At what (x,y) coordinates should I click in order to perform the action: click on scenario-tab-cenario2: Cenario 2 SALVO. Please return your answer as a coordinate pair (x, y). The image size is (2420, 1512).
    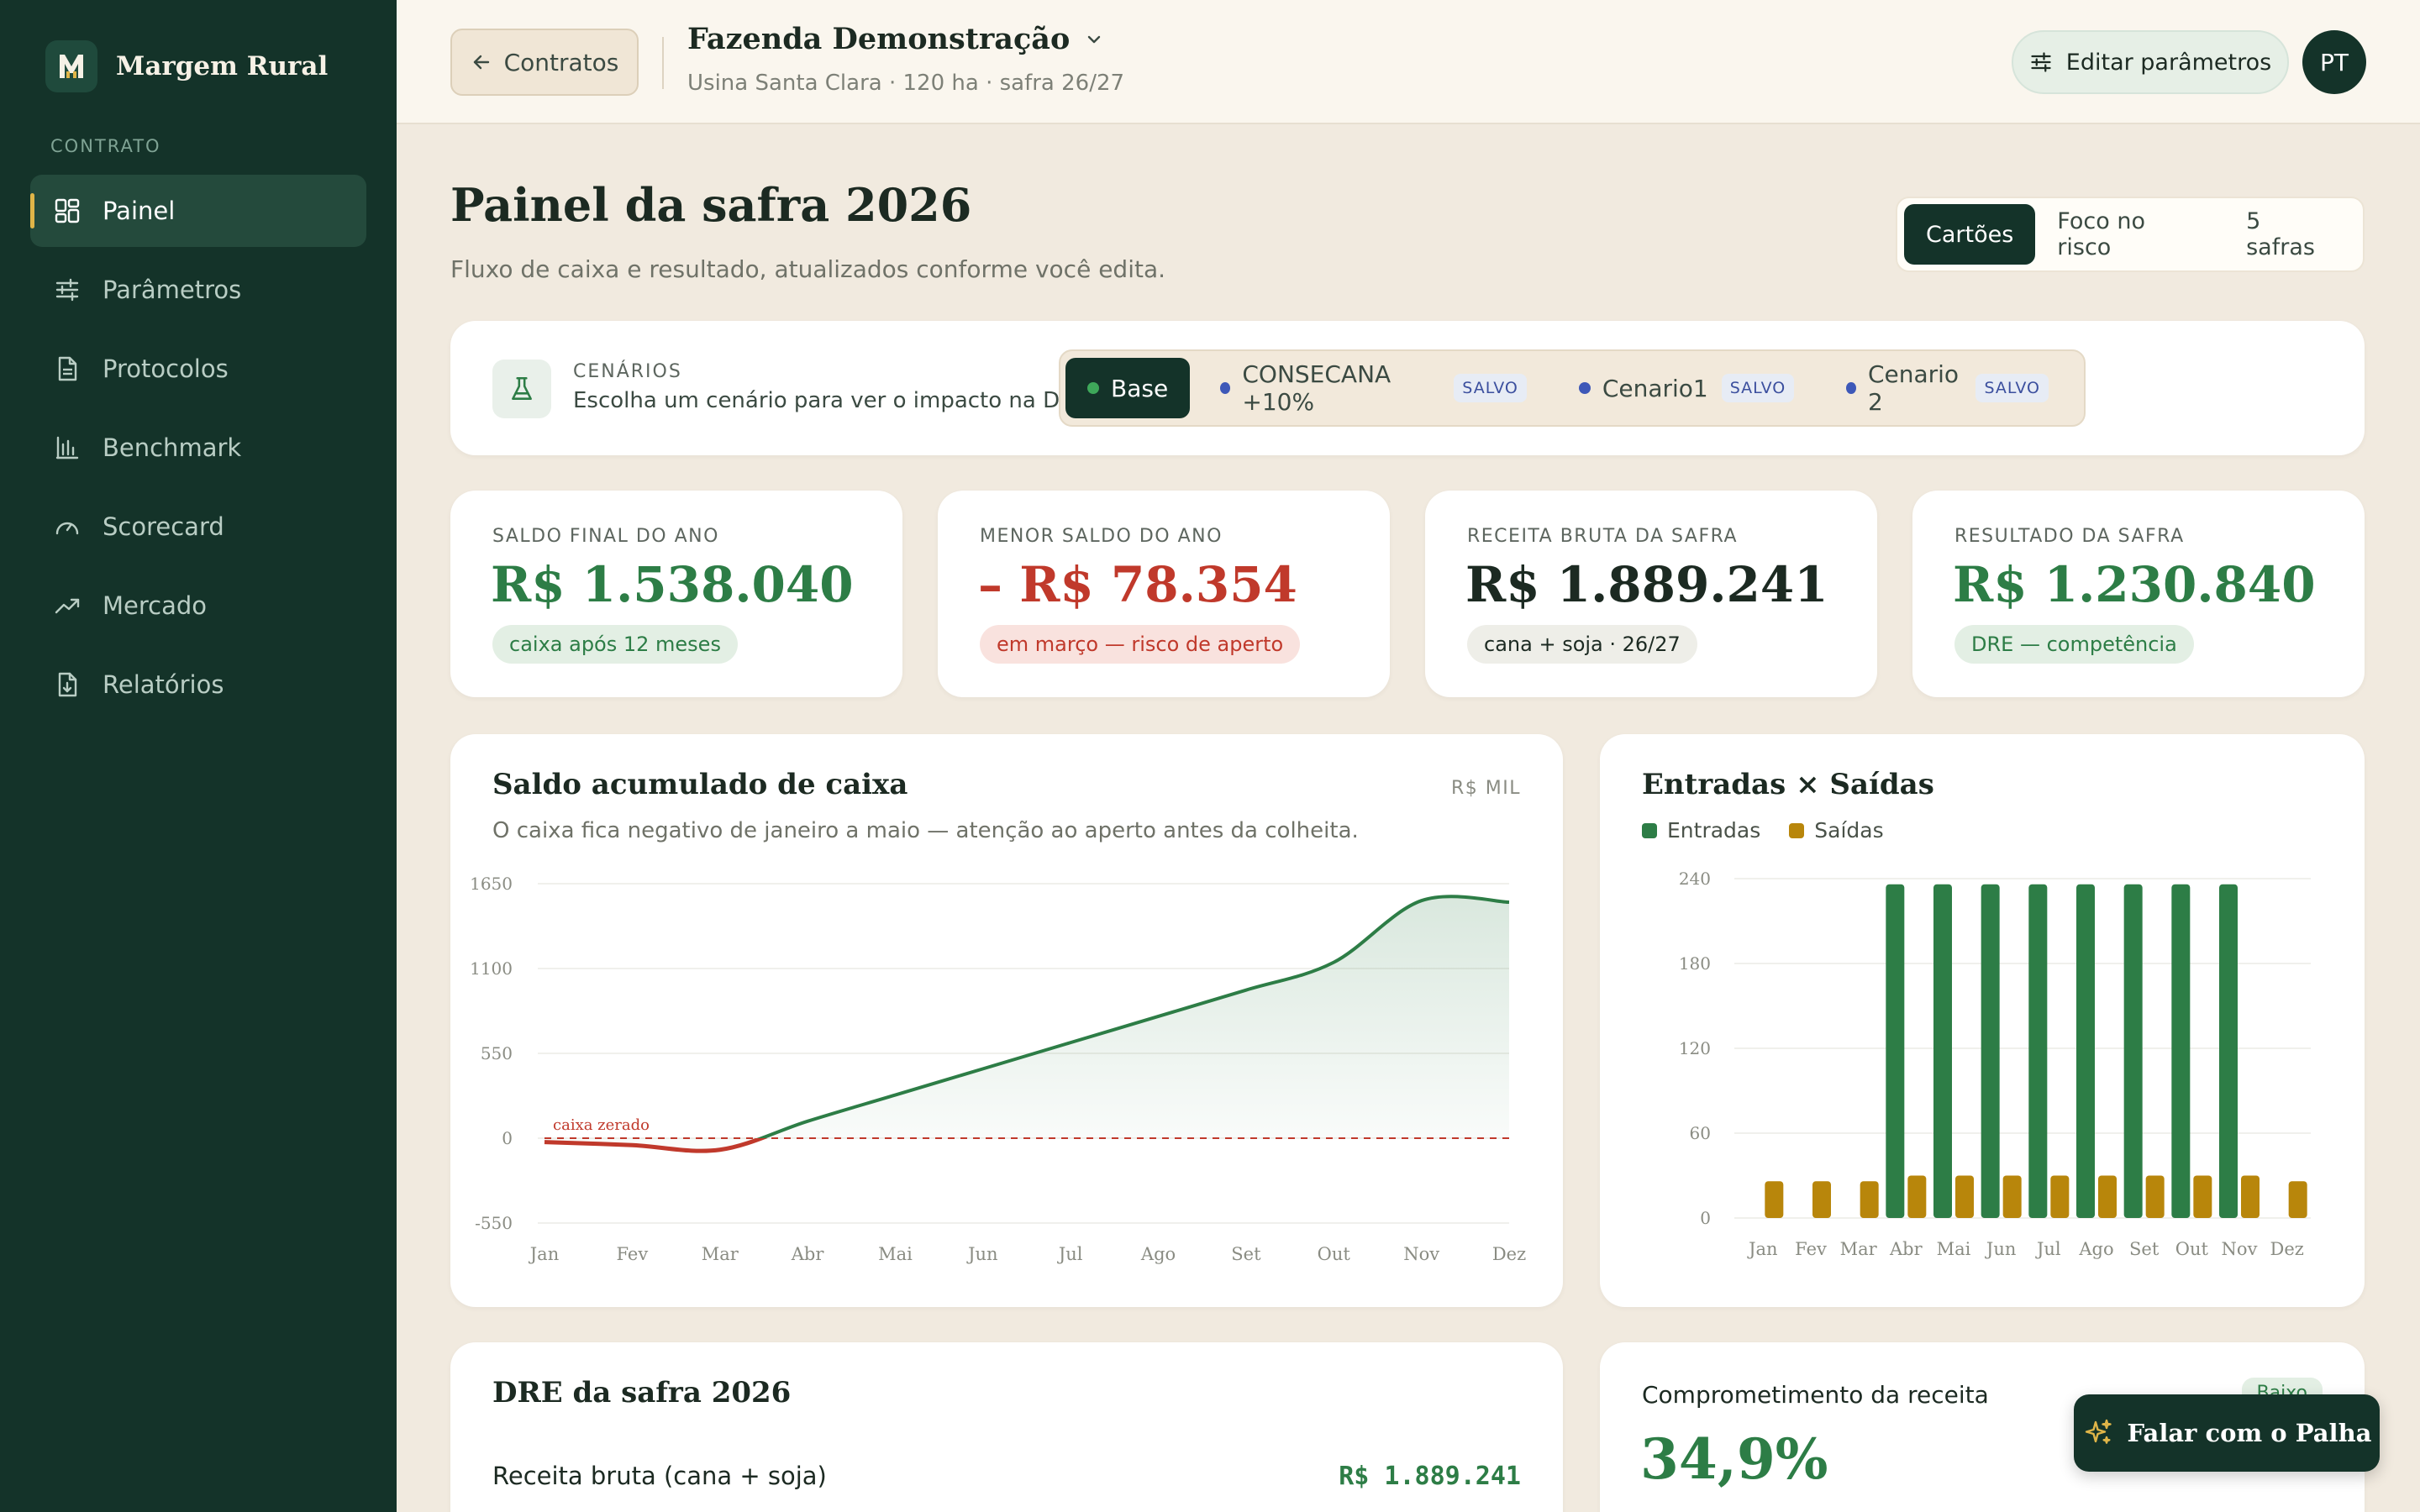
    Looking at the image, I should click on (1947, 388).